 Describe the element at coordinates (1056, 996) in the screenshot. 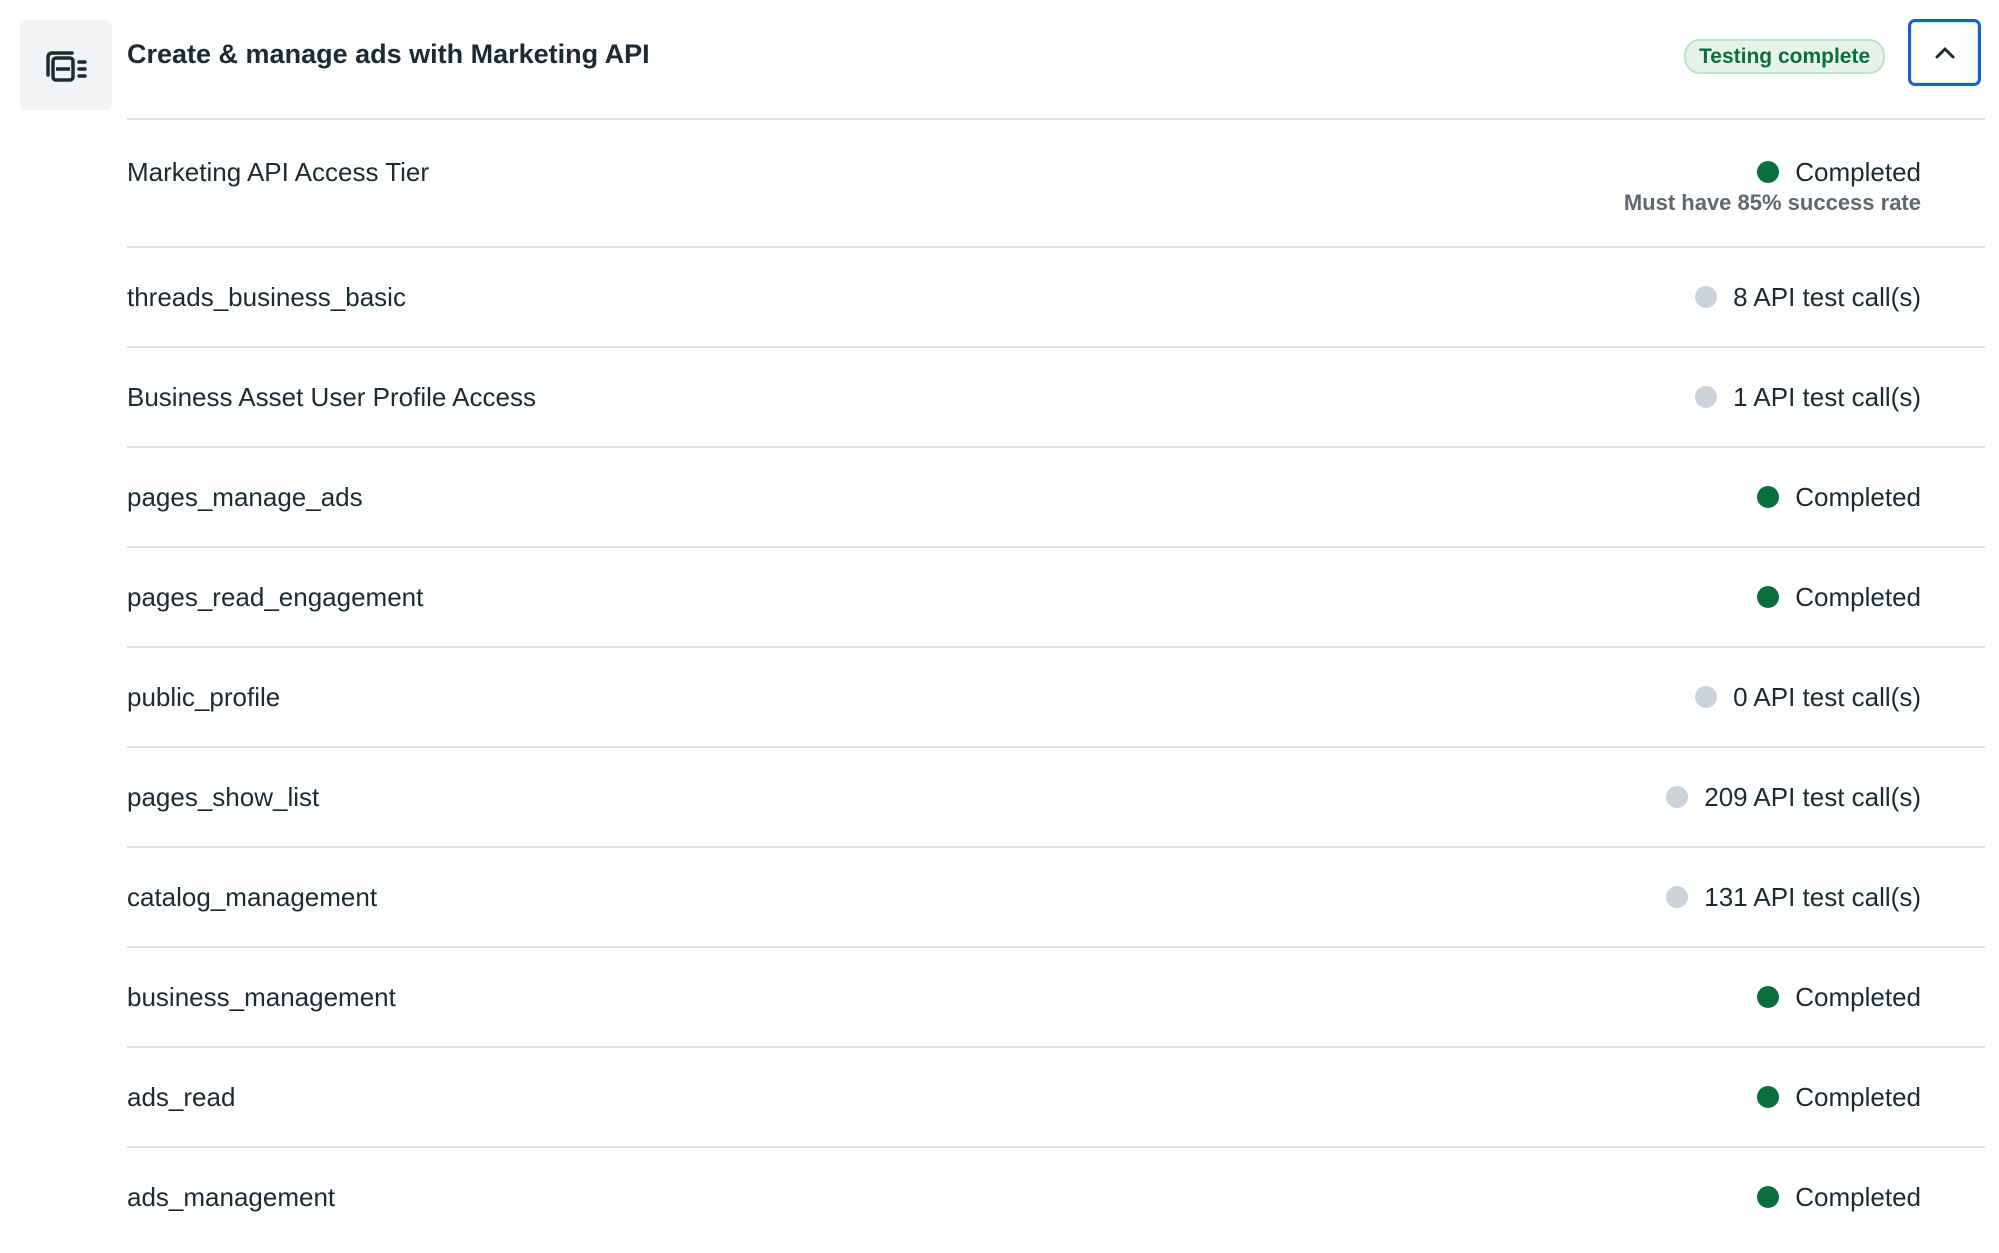

I see `permission-row: business_management Completed` at that location.